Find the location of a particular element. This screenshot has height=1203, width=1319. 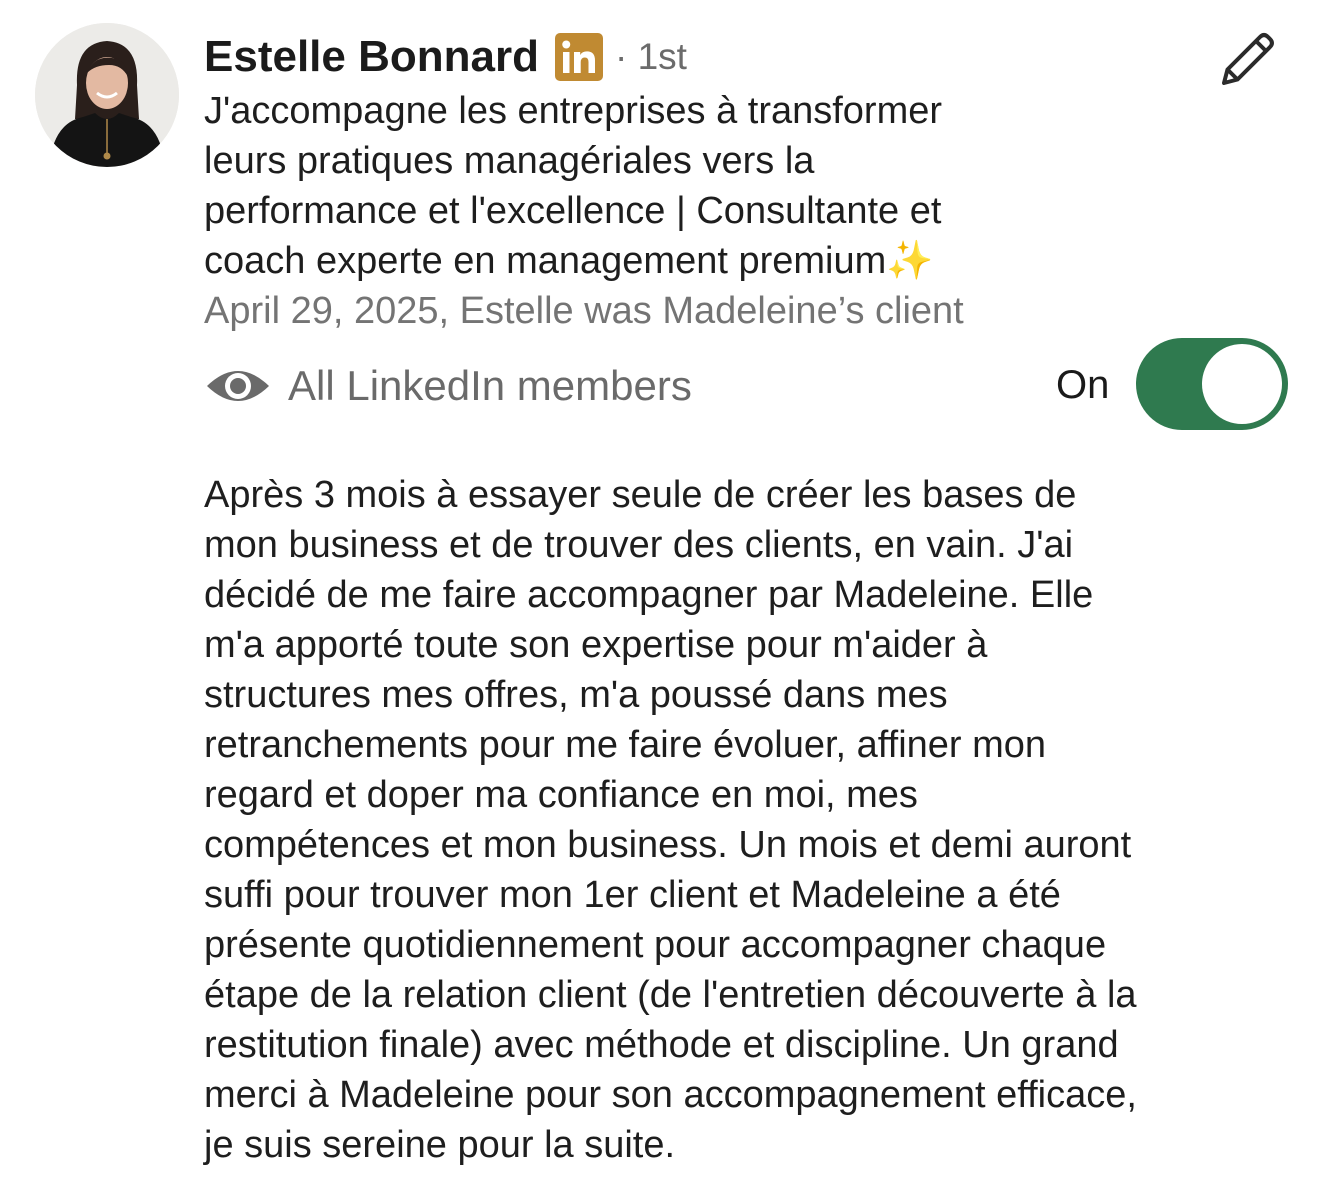

pencil-icon is located at coordinates (1248, 59).